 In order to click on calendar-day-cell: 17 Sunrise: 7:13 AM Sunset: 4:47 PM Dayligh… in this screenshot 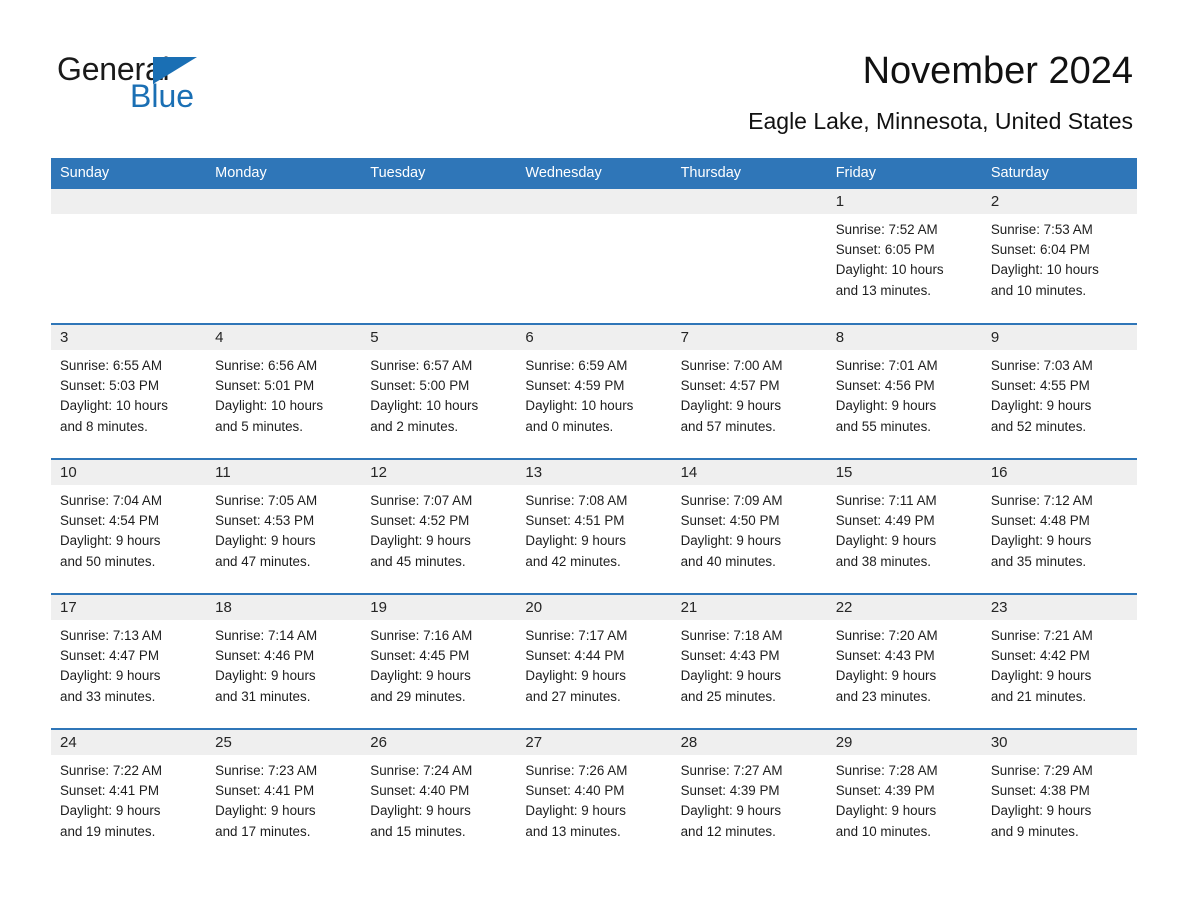, I will do `click(129, 661)`.